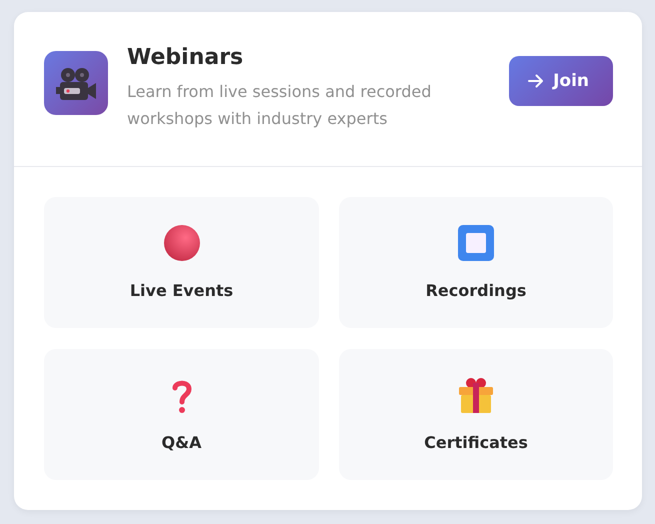  I want to click on gift-icon, so click(476, 395).